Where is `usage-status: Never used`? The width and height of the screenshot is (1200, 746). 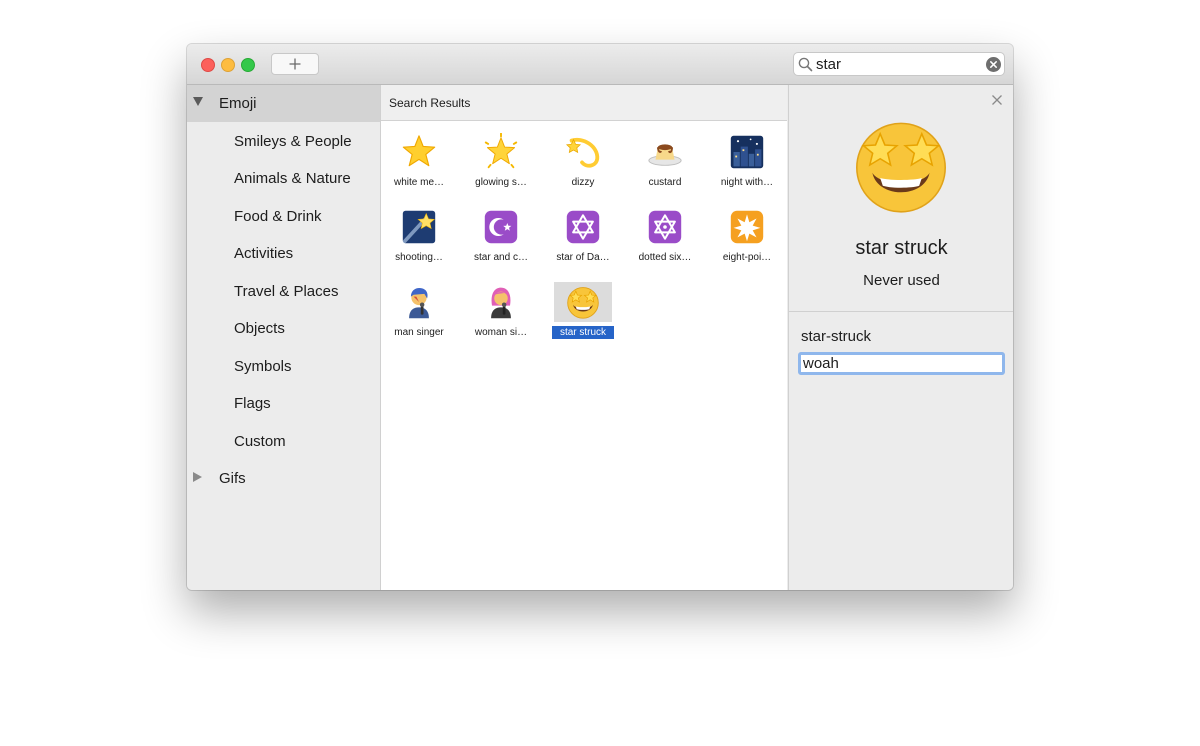
usage-status: Never used is located at coordinates (901, 280).